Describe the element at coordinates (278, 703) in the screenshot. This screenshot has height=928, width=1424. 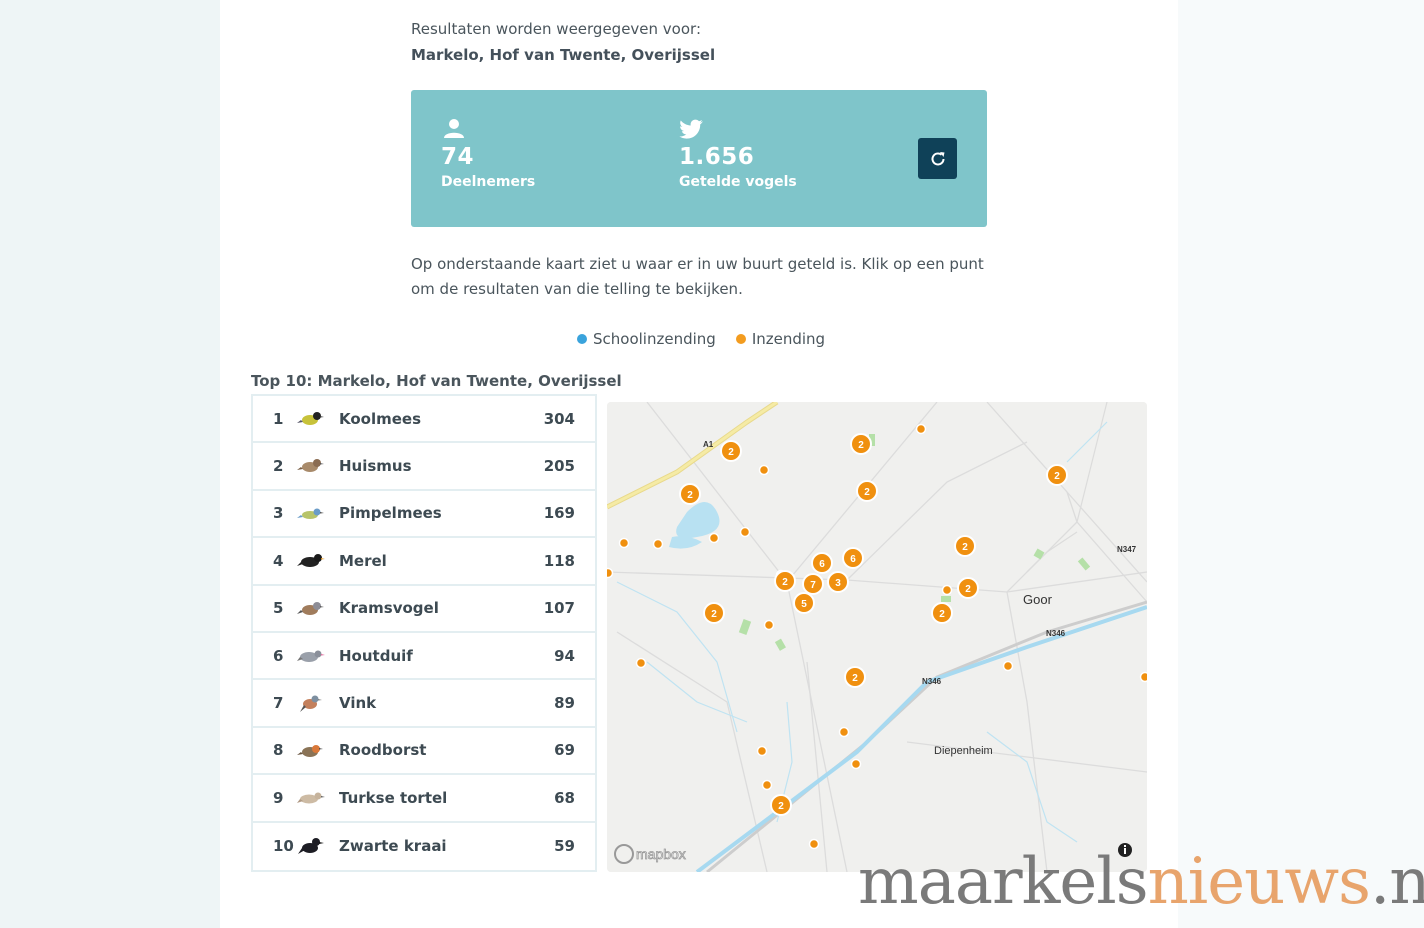
I see `row-rank: 7` at that location.